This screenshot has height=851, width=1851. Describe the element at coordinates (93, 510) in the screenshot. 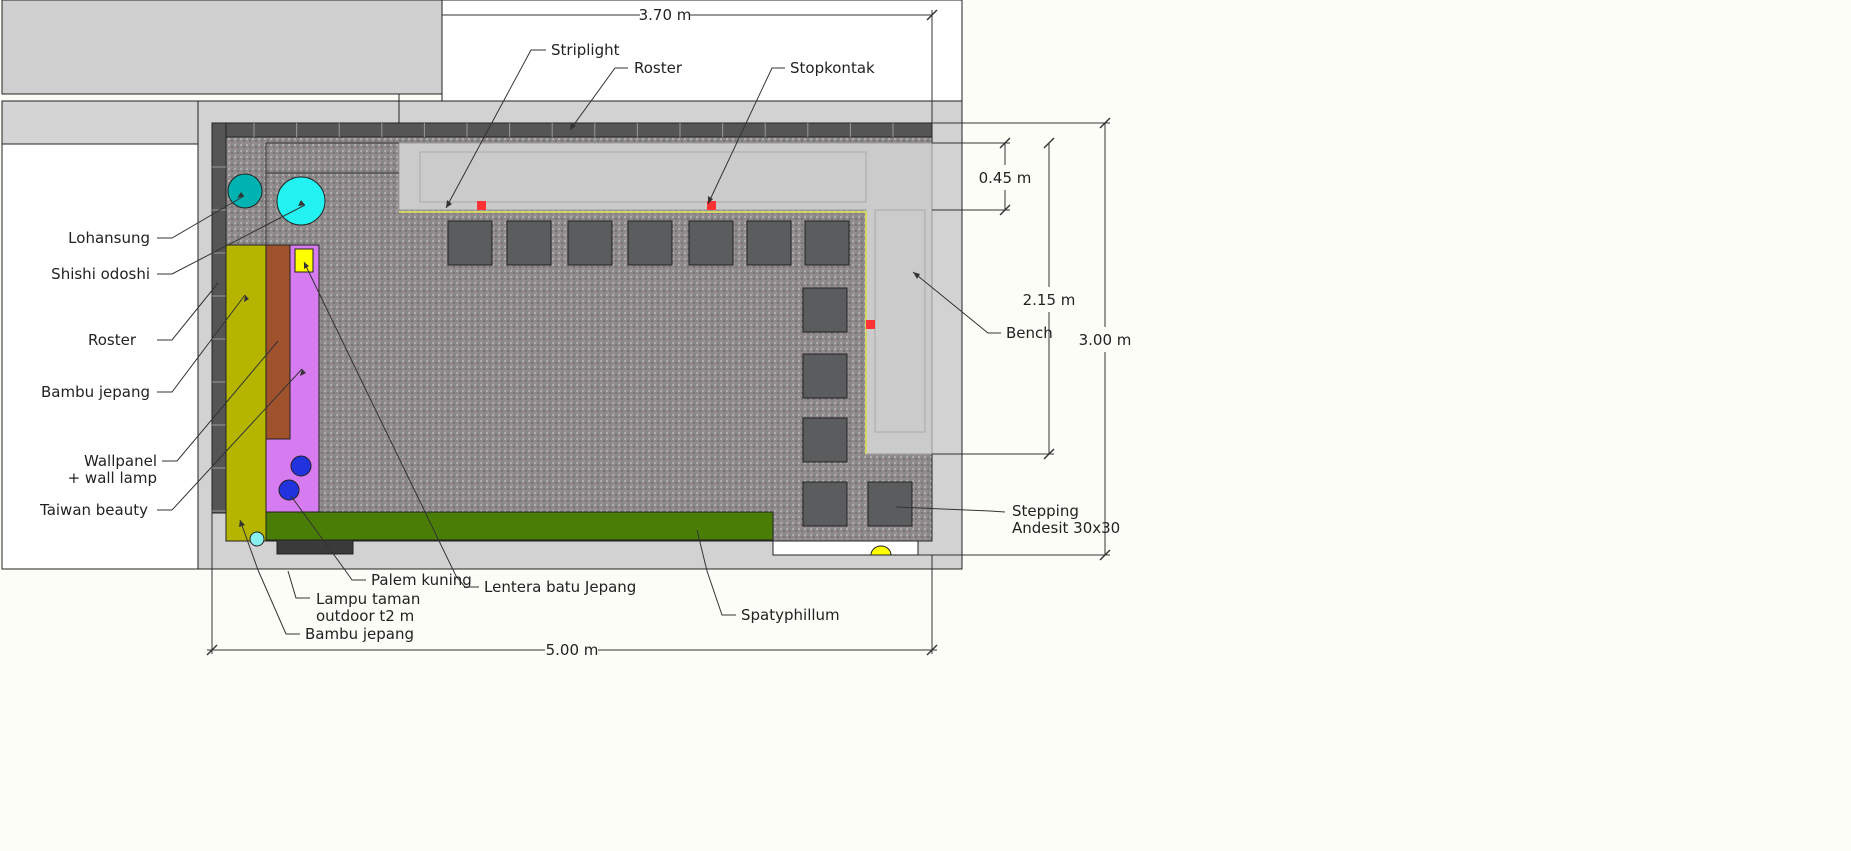

I see `label-taiwan-beauty: Taiwan beauty` at that location.